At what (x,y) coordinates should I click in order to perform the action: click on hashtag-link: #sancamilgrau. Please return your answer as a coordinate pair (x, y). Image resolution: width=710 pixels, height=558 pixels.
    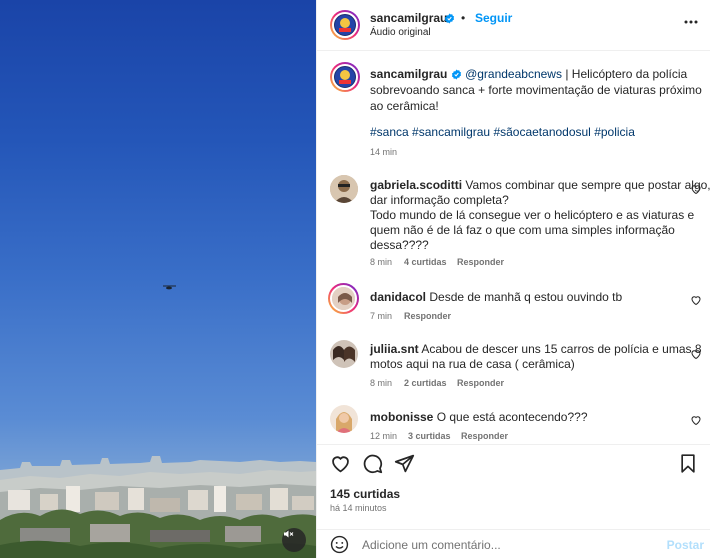
    Looking at the image, I should click on (451, 132).